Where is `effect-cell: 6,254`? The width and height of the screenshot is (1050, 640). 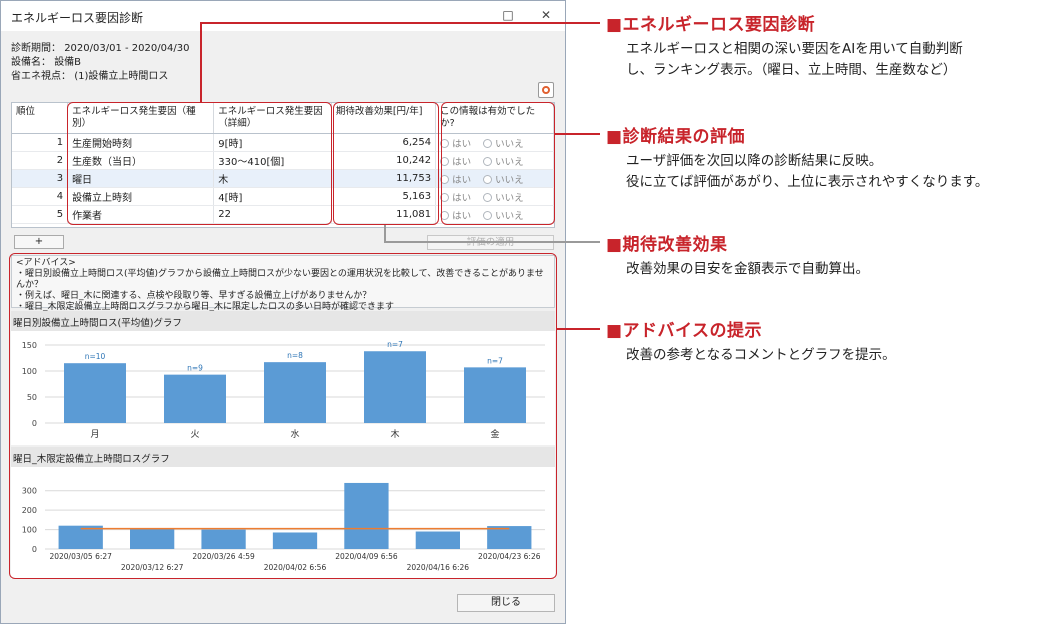
effect-cell: 6,254 is located at coordinates (384, 142).